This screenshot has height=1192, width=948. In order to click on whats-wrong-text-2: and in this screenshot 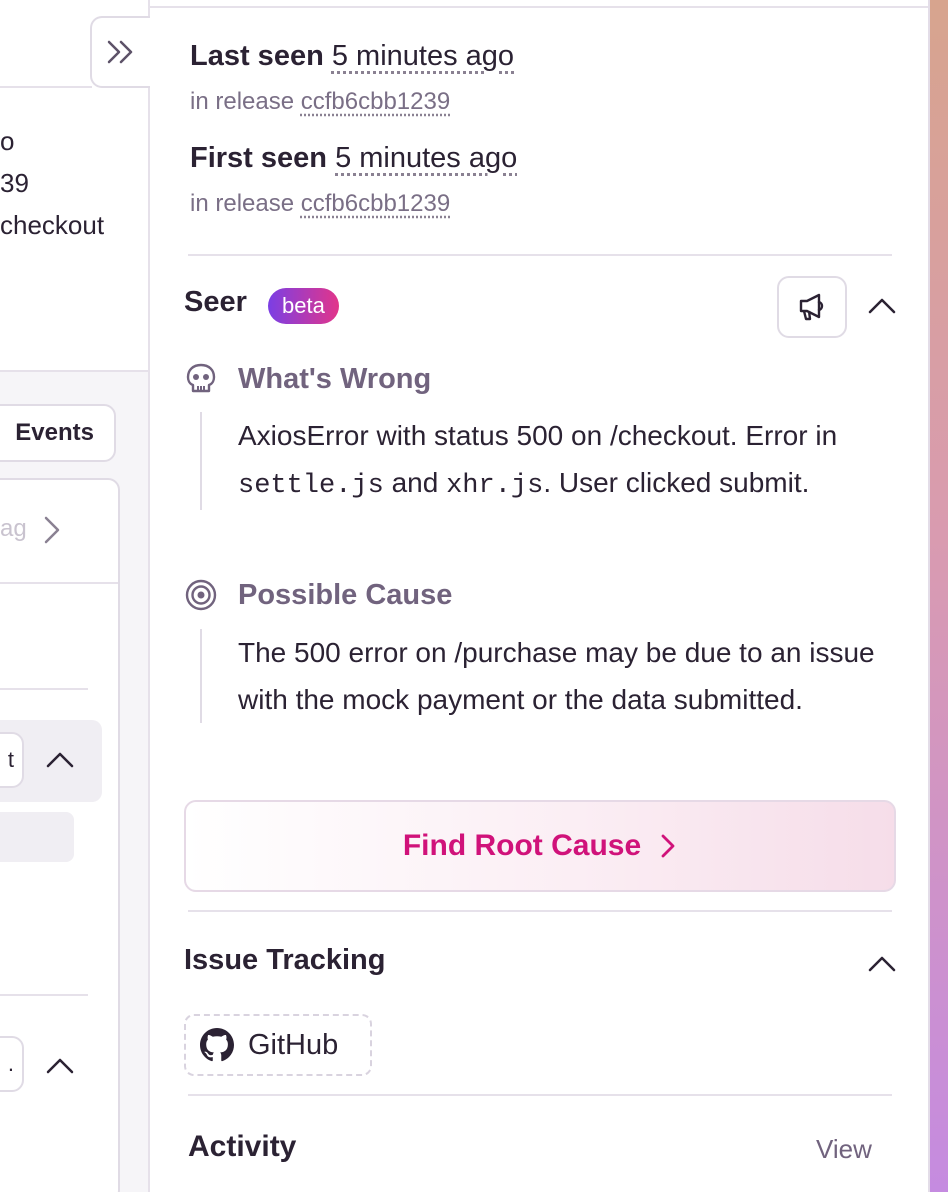, I will do `click(415, 482)`.